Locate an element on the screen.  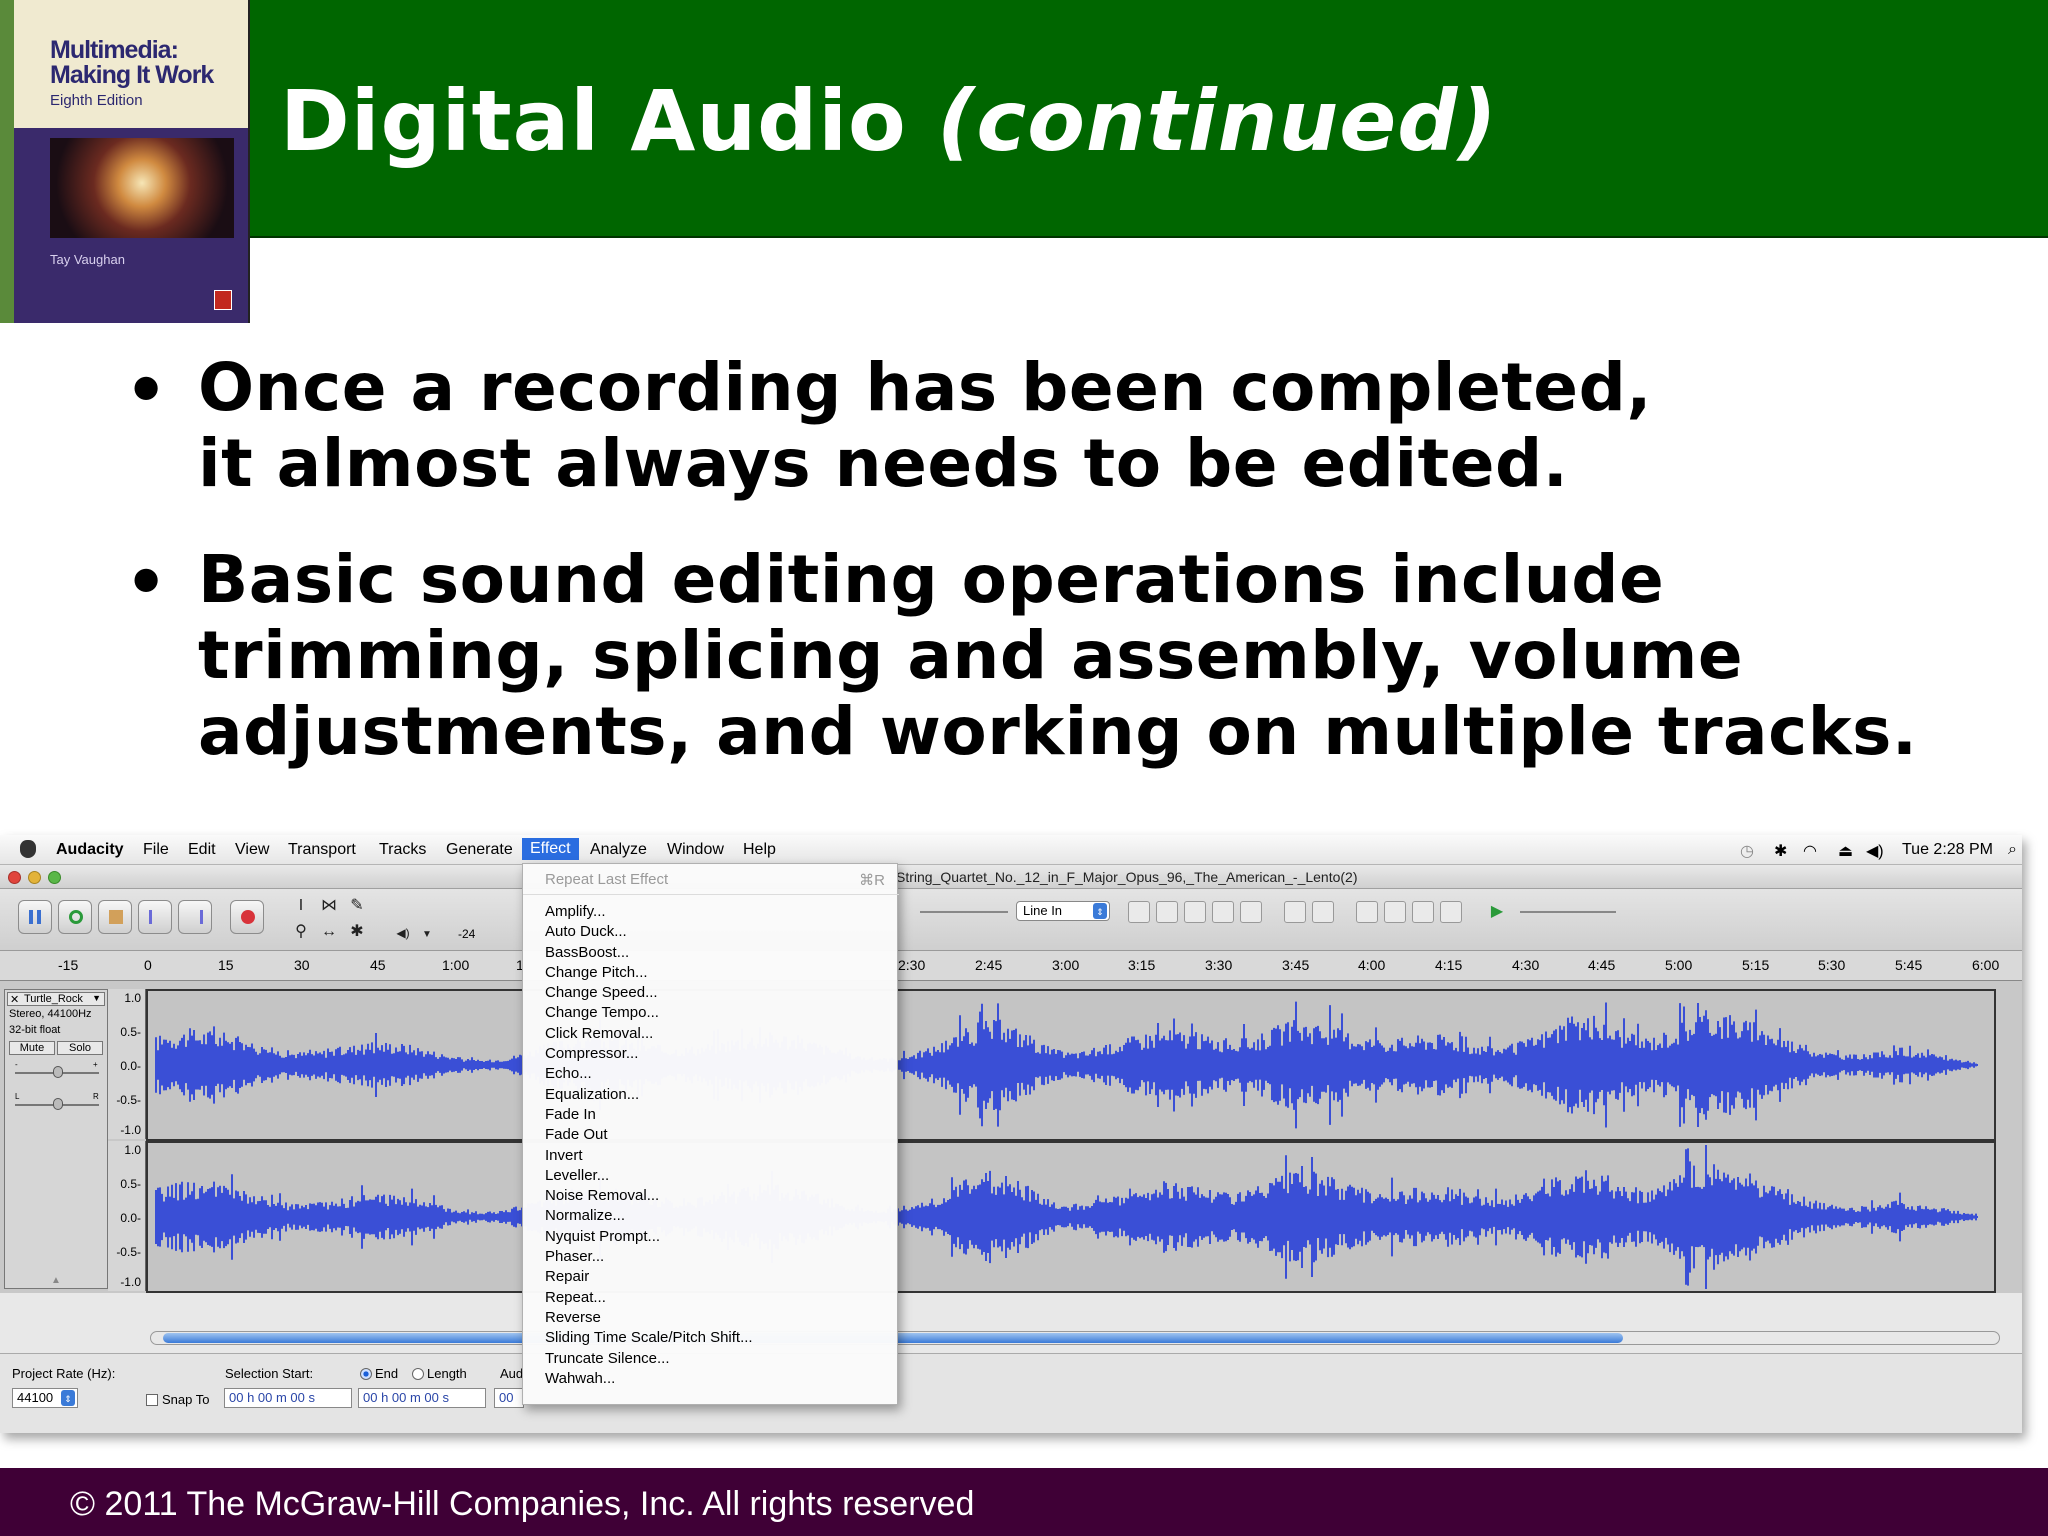
repeat-last-effect-item: Repeat Last Effect is located at coordinates (606, 879).